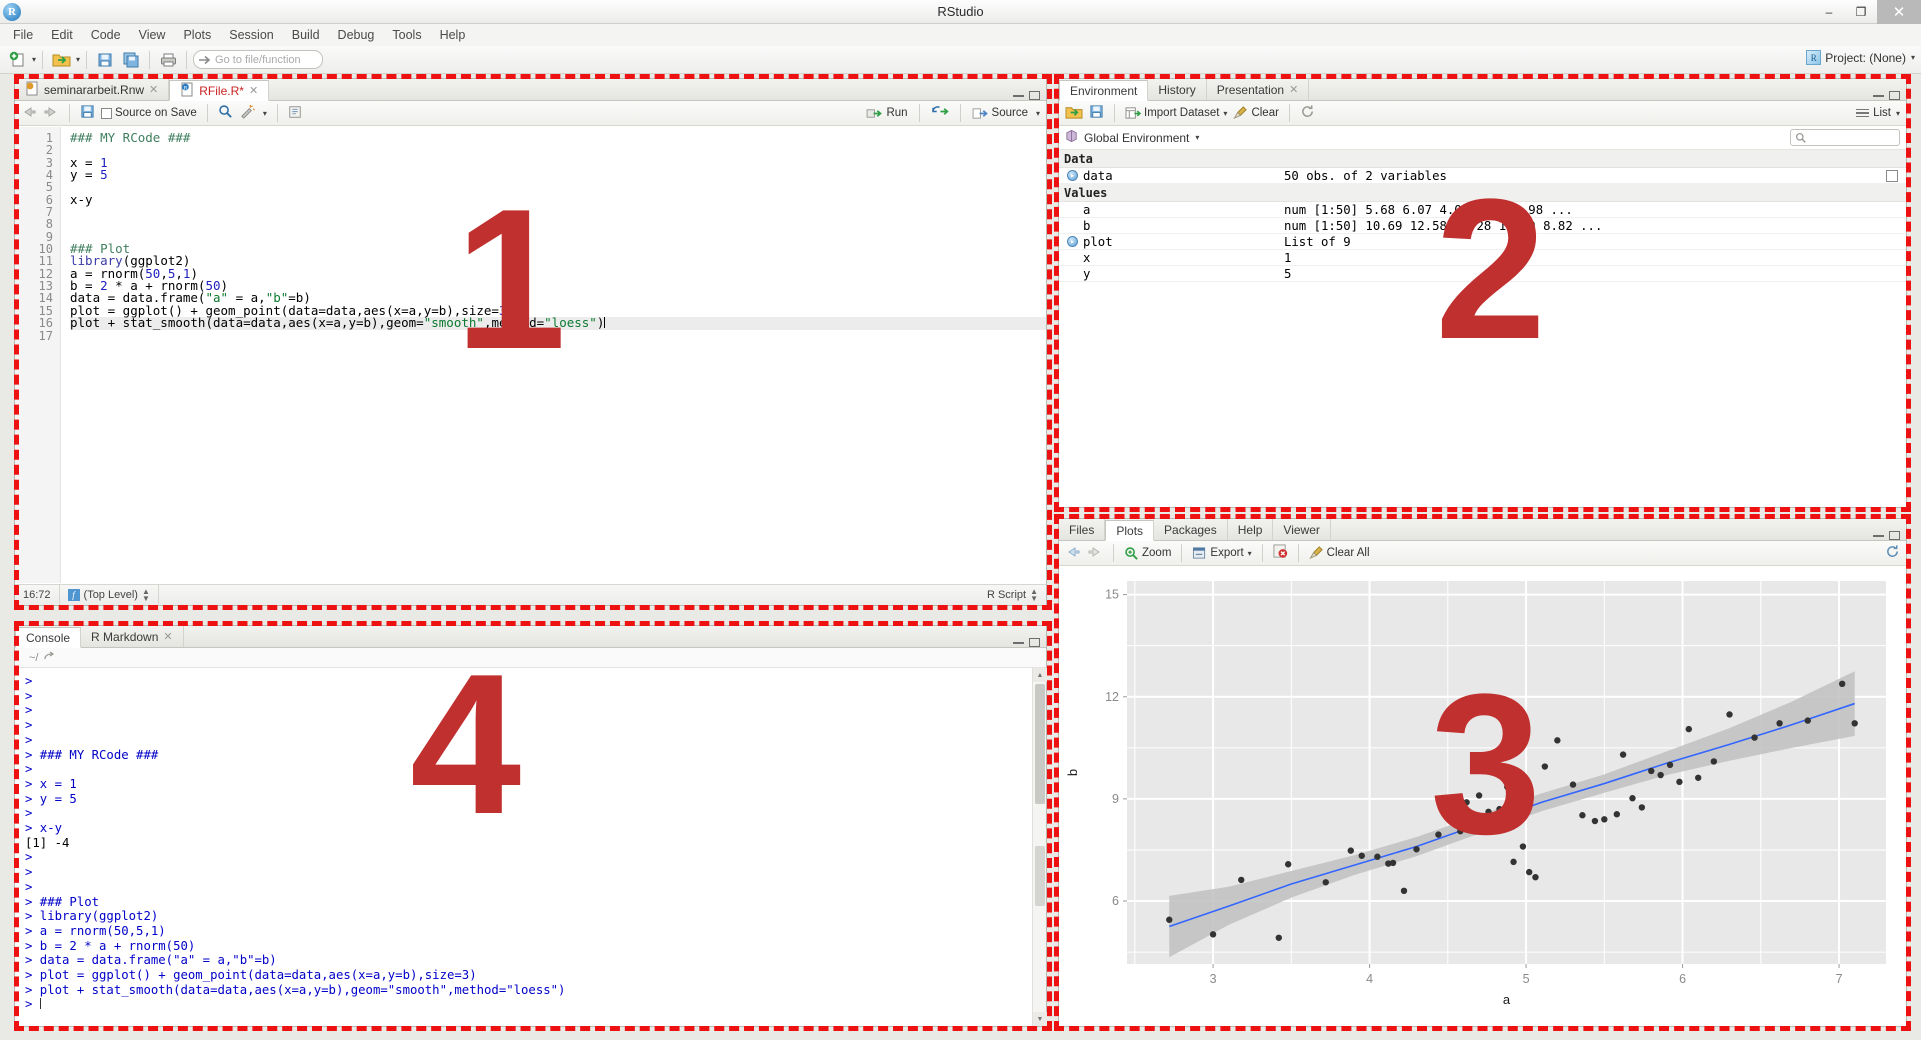  I want to click on compile-notebook-icon, so click(295, 113).